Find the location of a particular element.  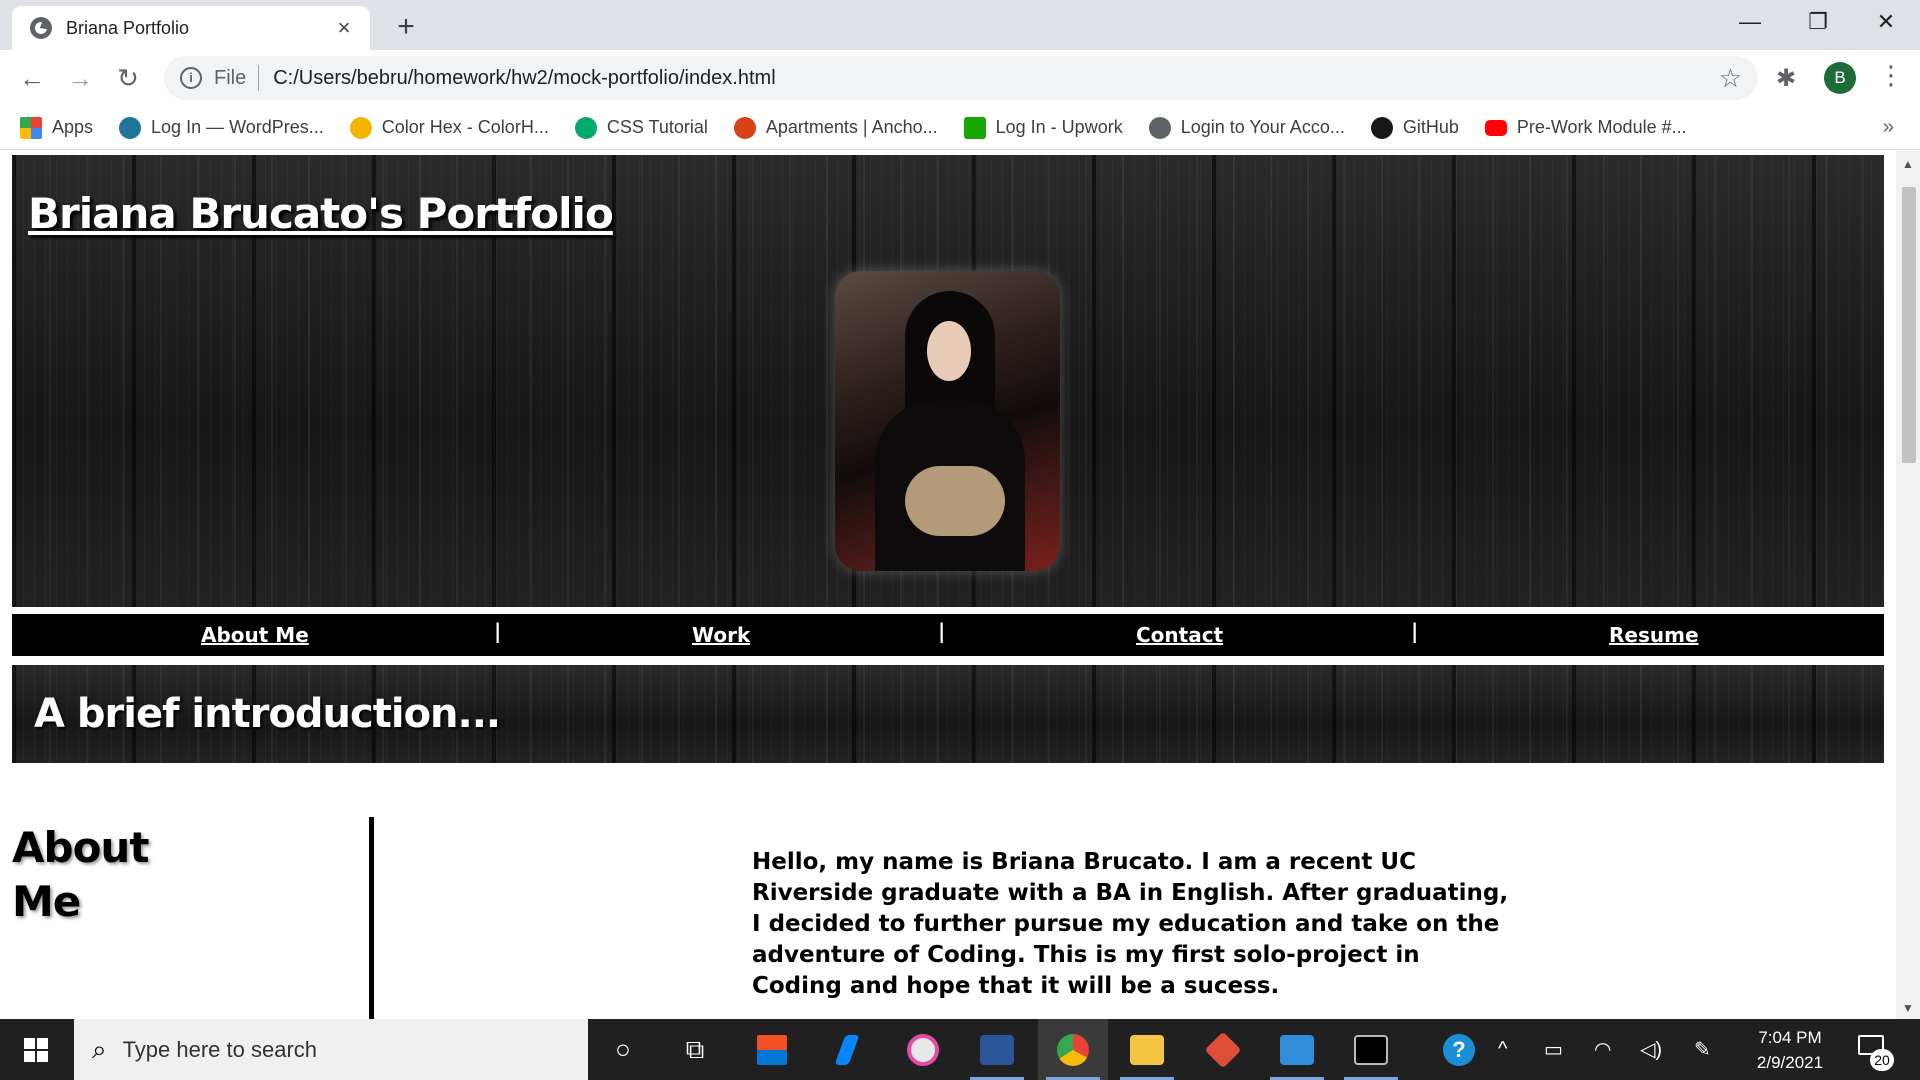

wordpress-icon is located at coordinates (130, 127).